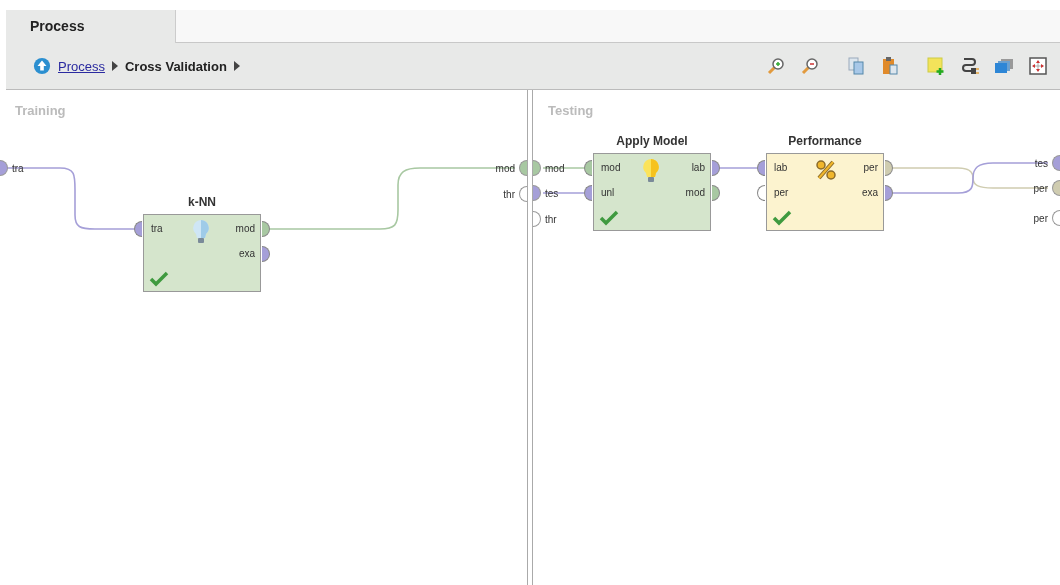 The height and width of the screenshot is (585, 1060). I want to click on panel-title: Training, so click(40, 110).